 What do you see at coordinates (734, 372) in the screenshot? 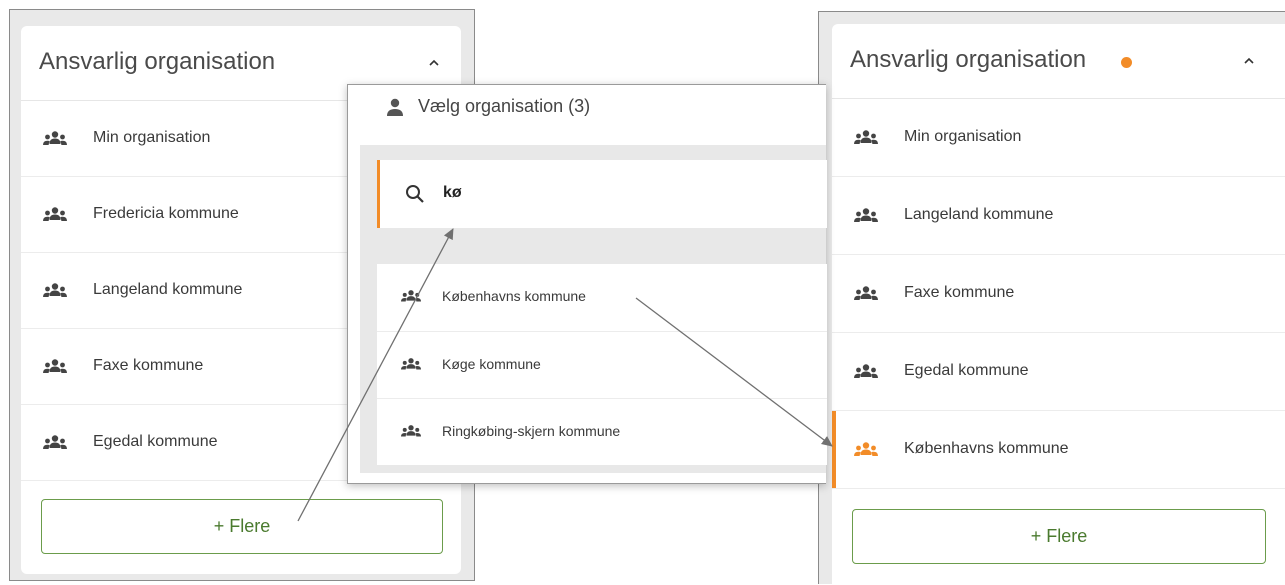
I see `arrow-to-selected-item` at bounding box center [734, 372].